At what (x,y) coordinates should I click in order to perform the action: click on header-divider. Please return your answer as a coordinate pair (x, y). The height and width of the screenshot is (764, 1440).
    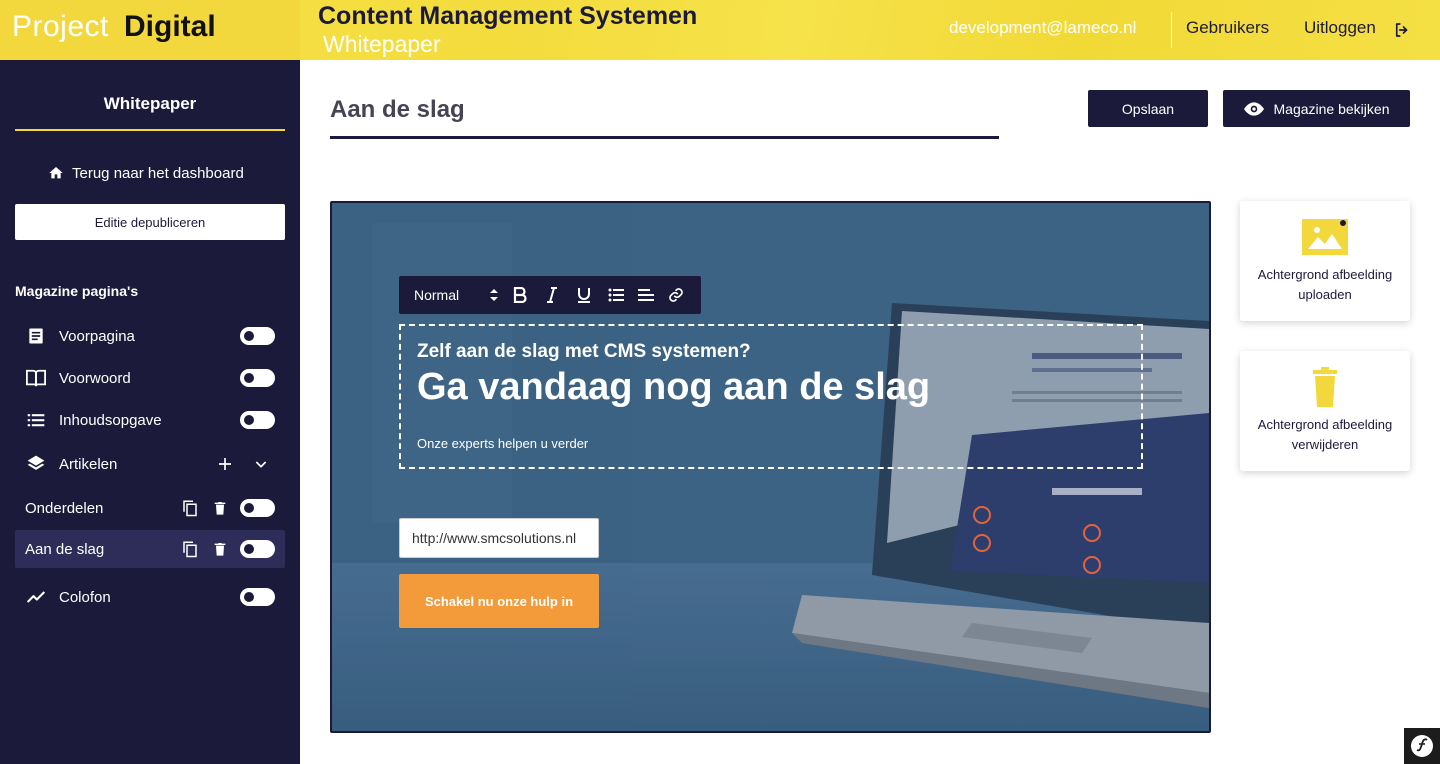
    Looking at the image, I should click on (1171, 30).